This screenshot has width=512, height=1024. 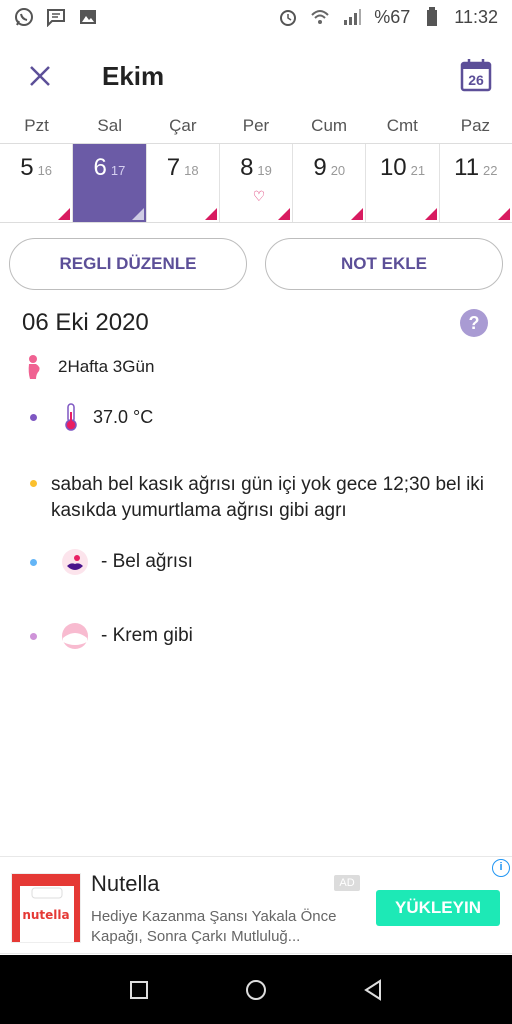 What do you see at coordinates (257, 562) in the screenshot?
I see `symptom-entry: - Bel ağrısı` at bounding box center [257, 562].